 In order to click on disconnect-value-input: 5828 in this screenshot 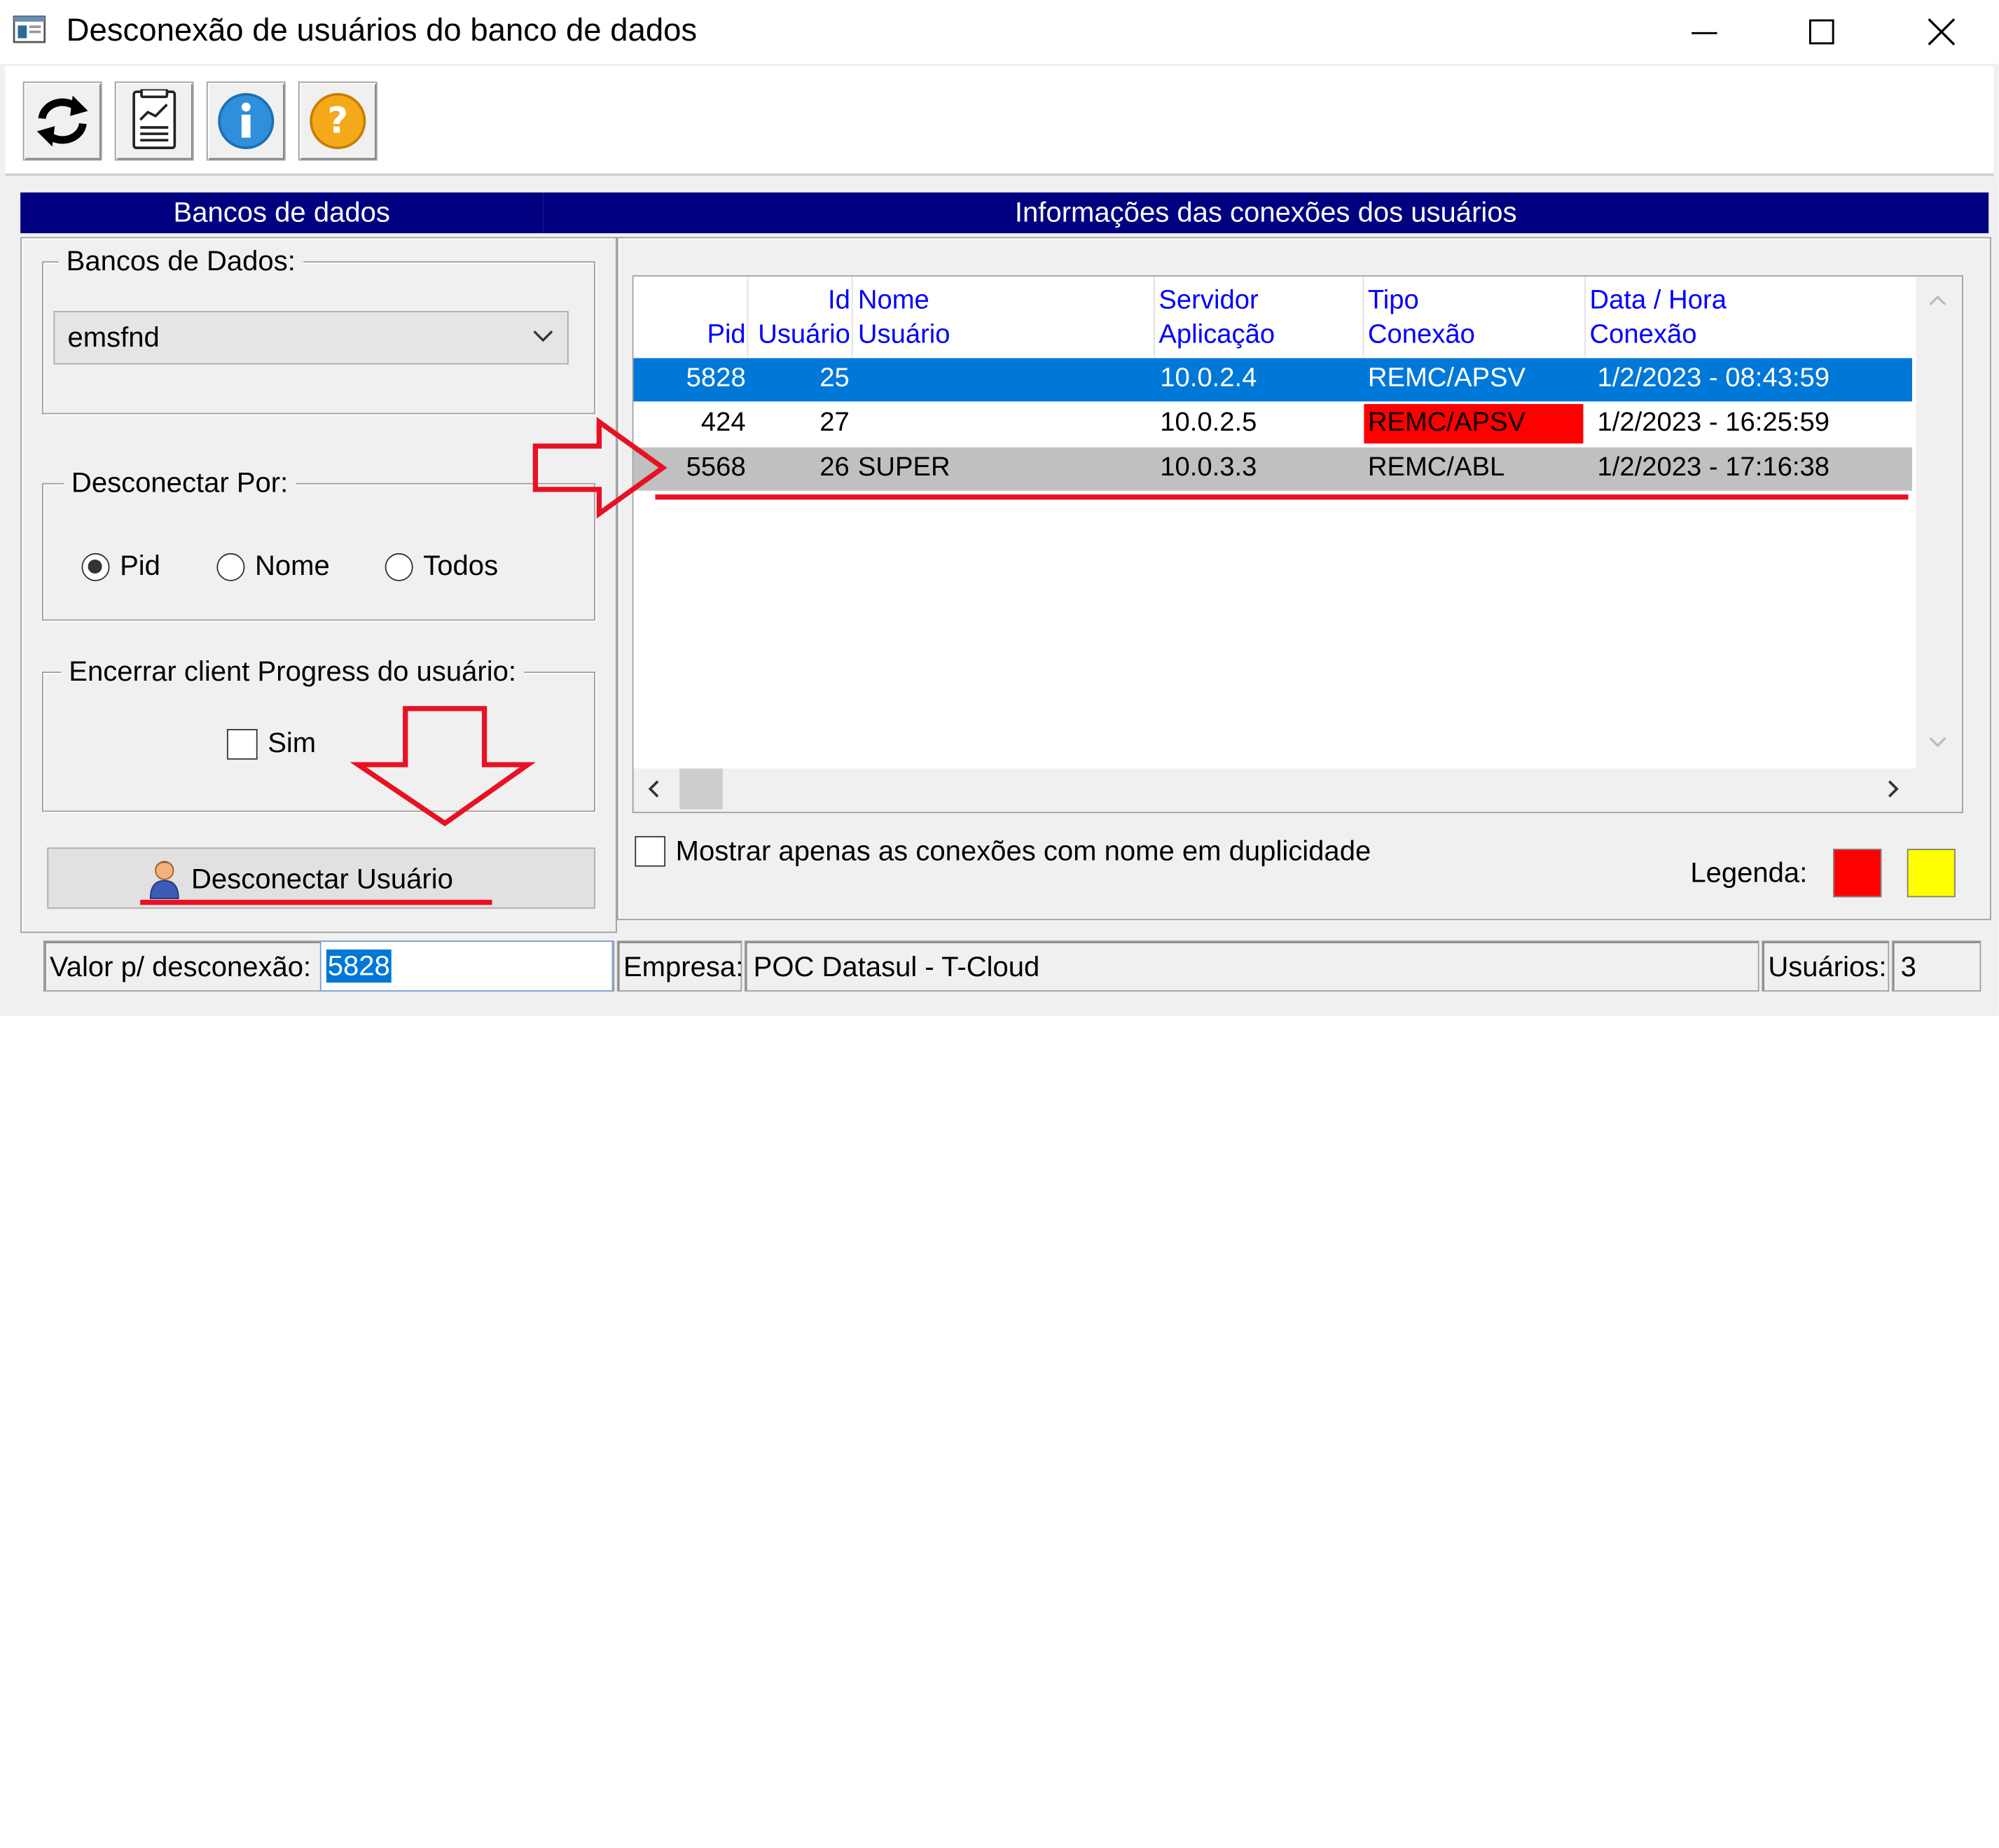, I will do `click(466, 966)`.